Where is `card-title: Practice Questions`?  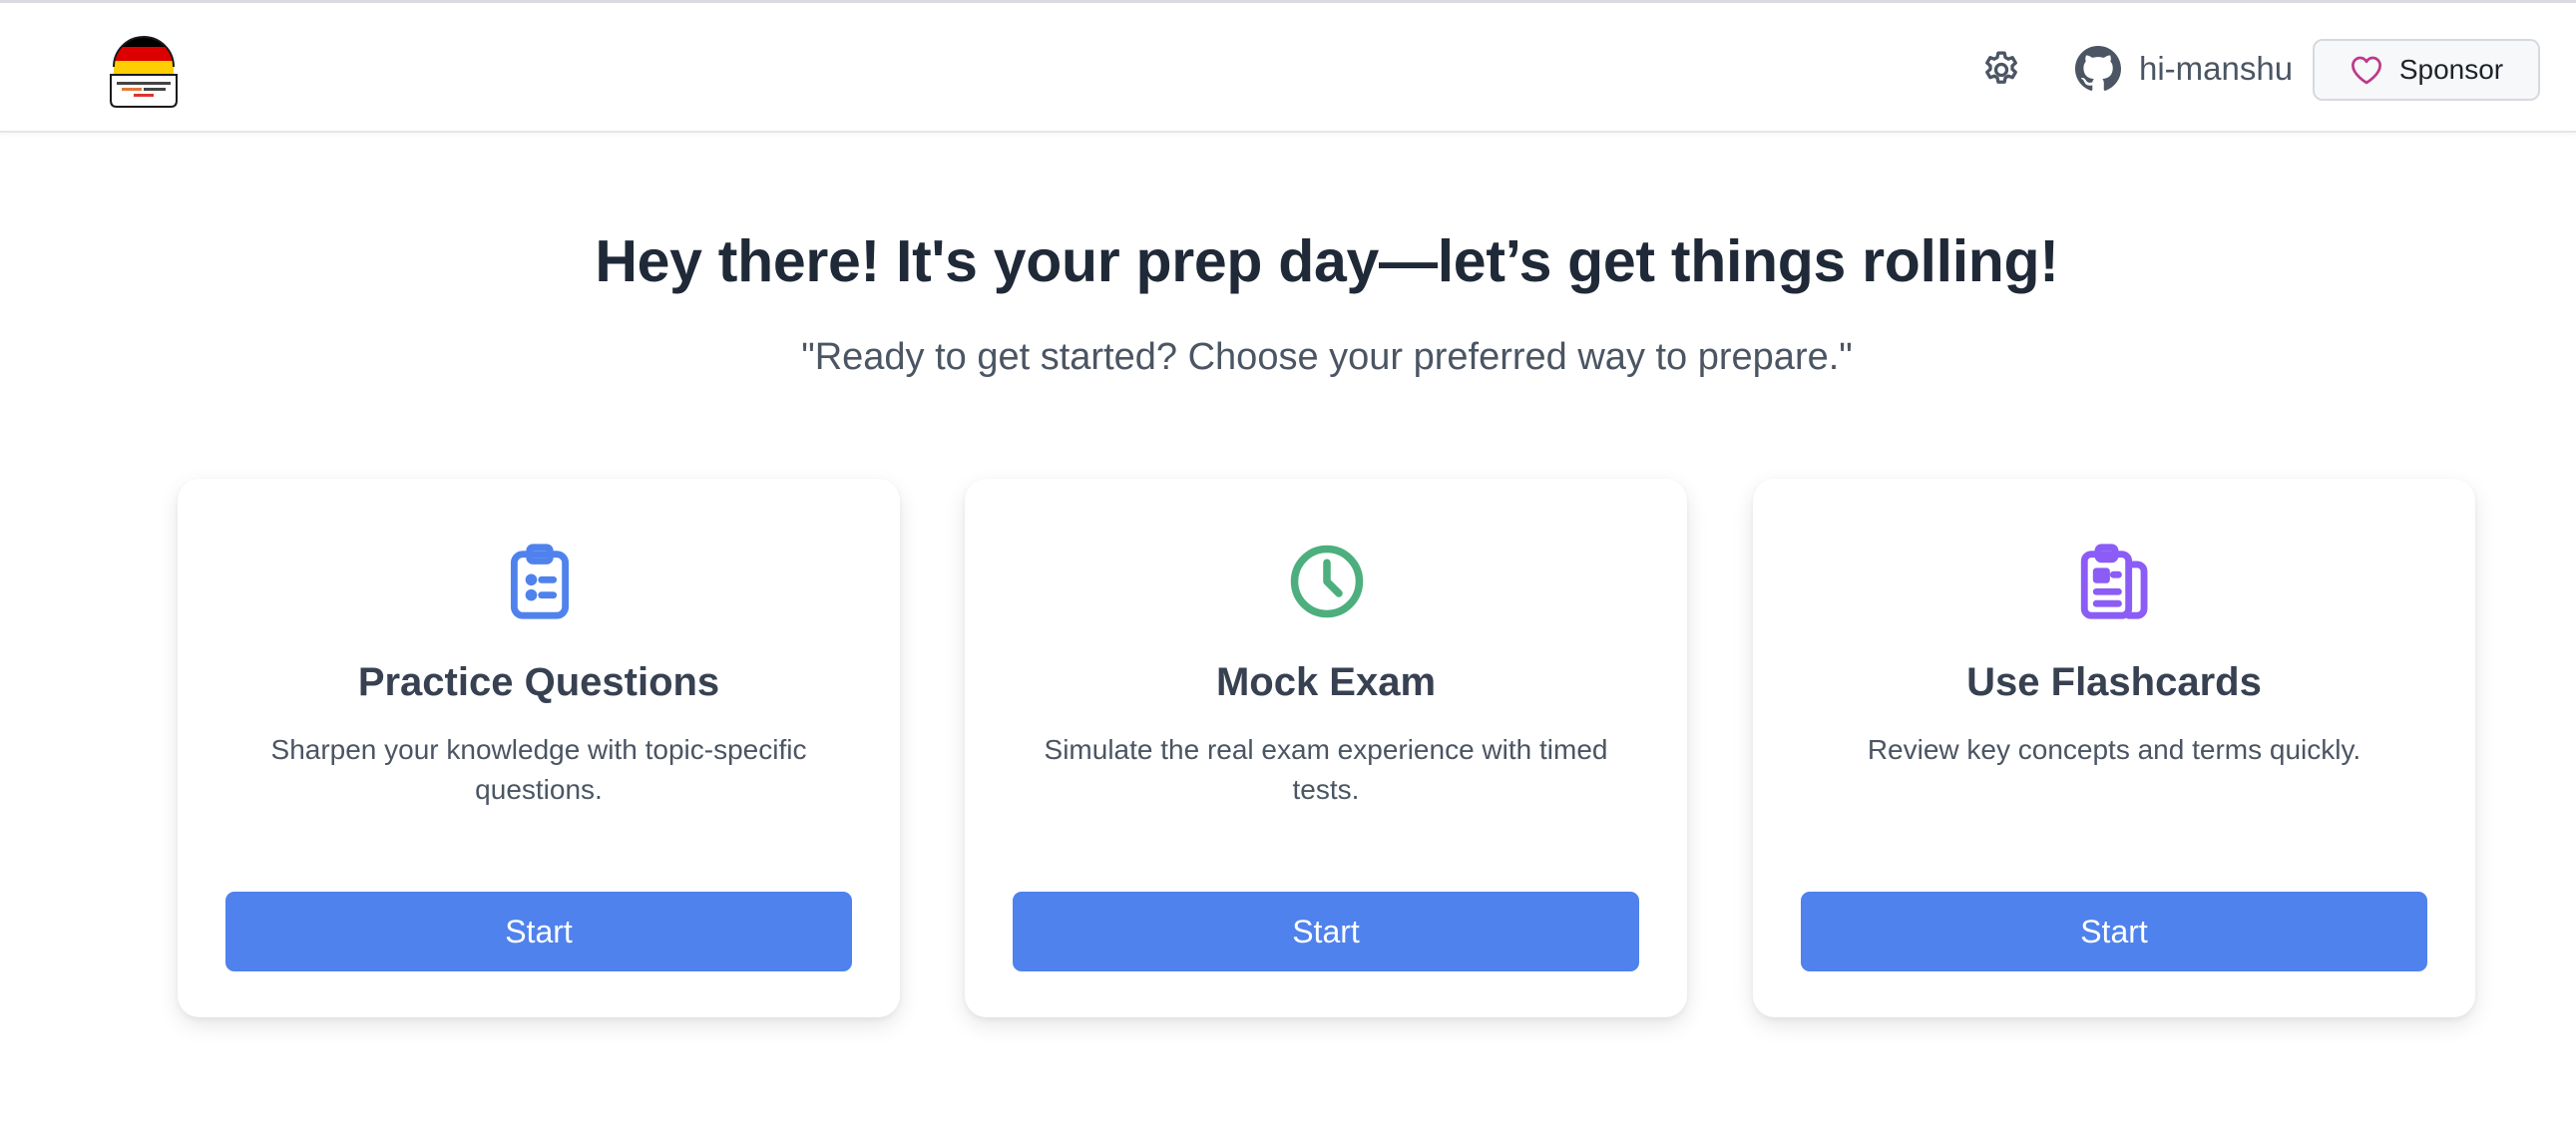
card-title: Practice Questions is located at coordinates (538, 682).